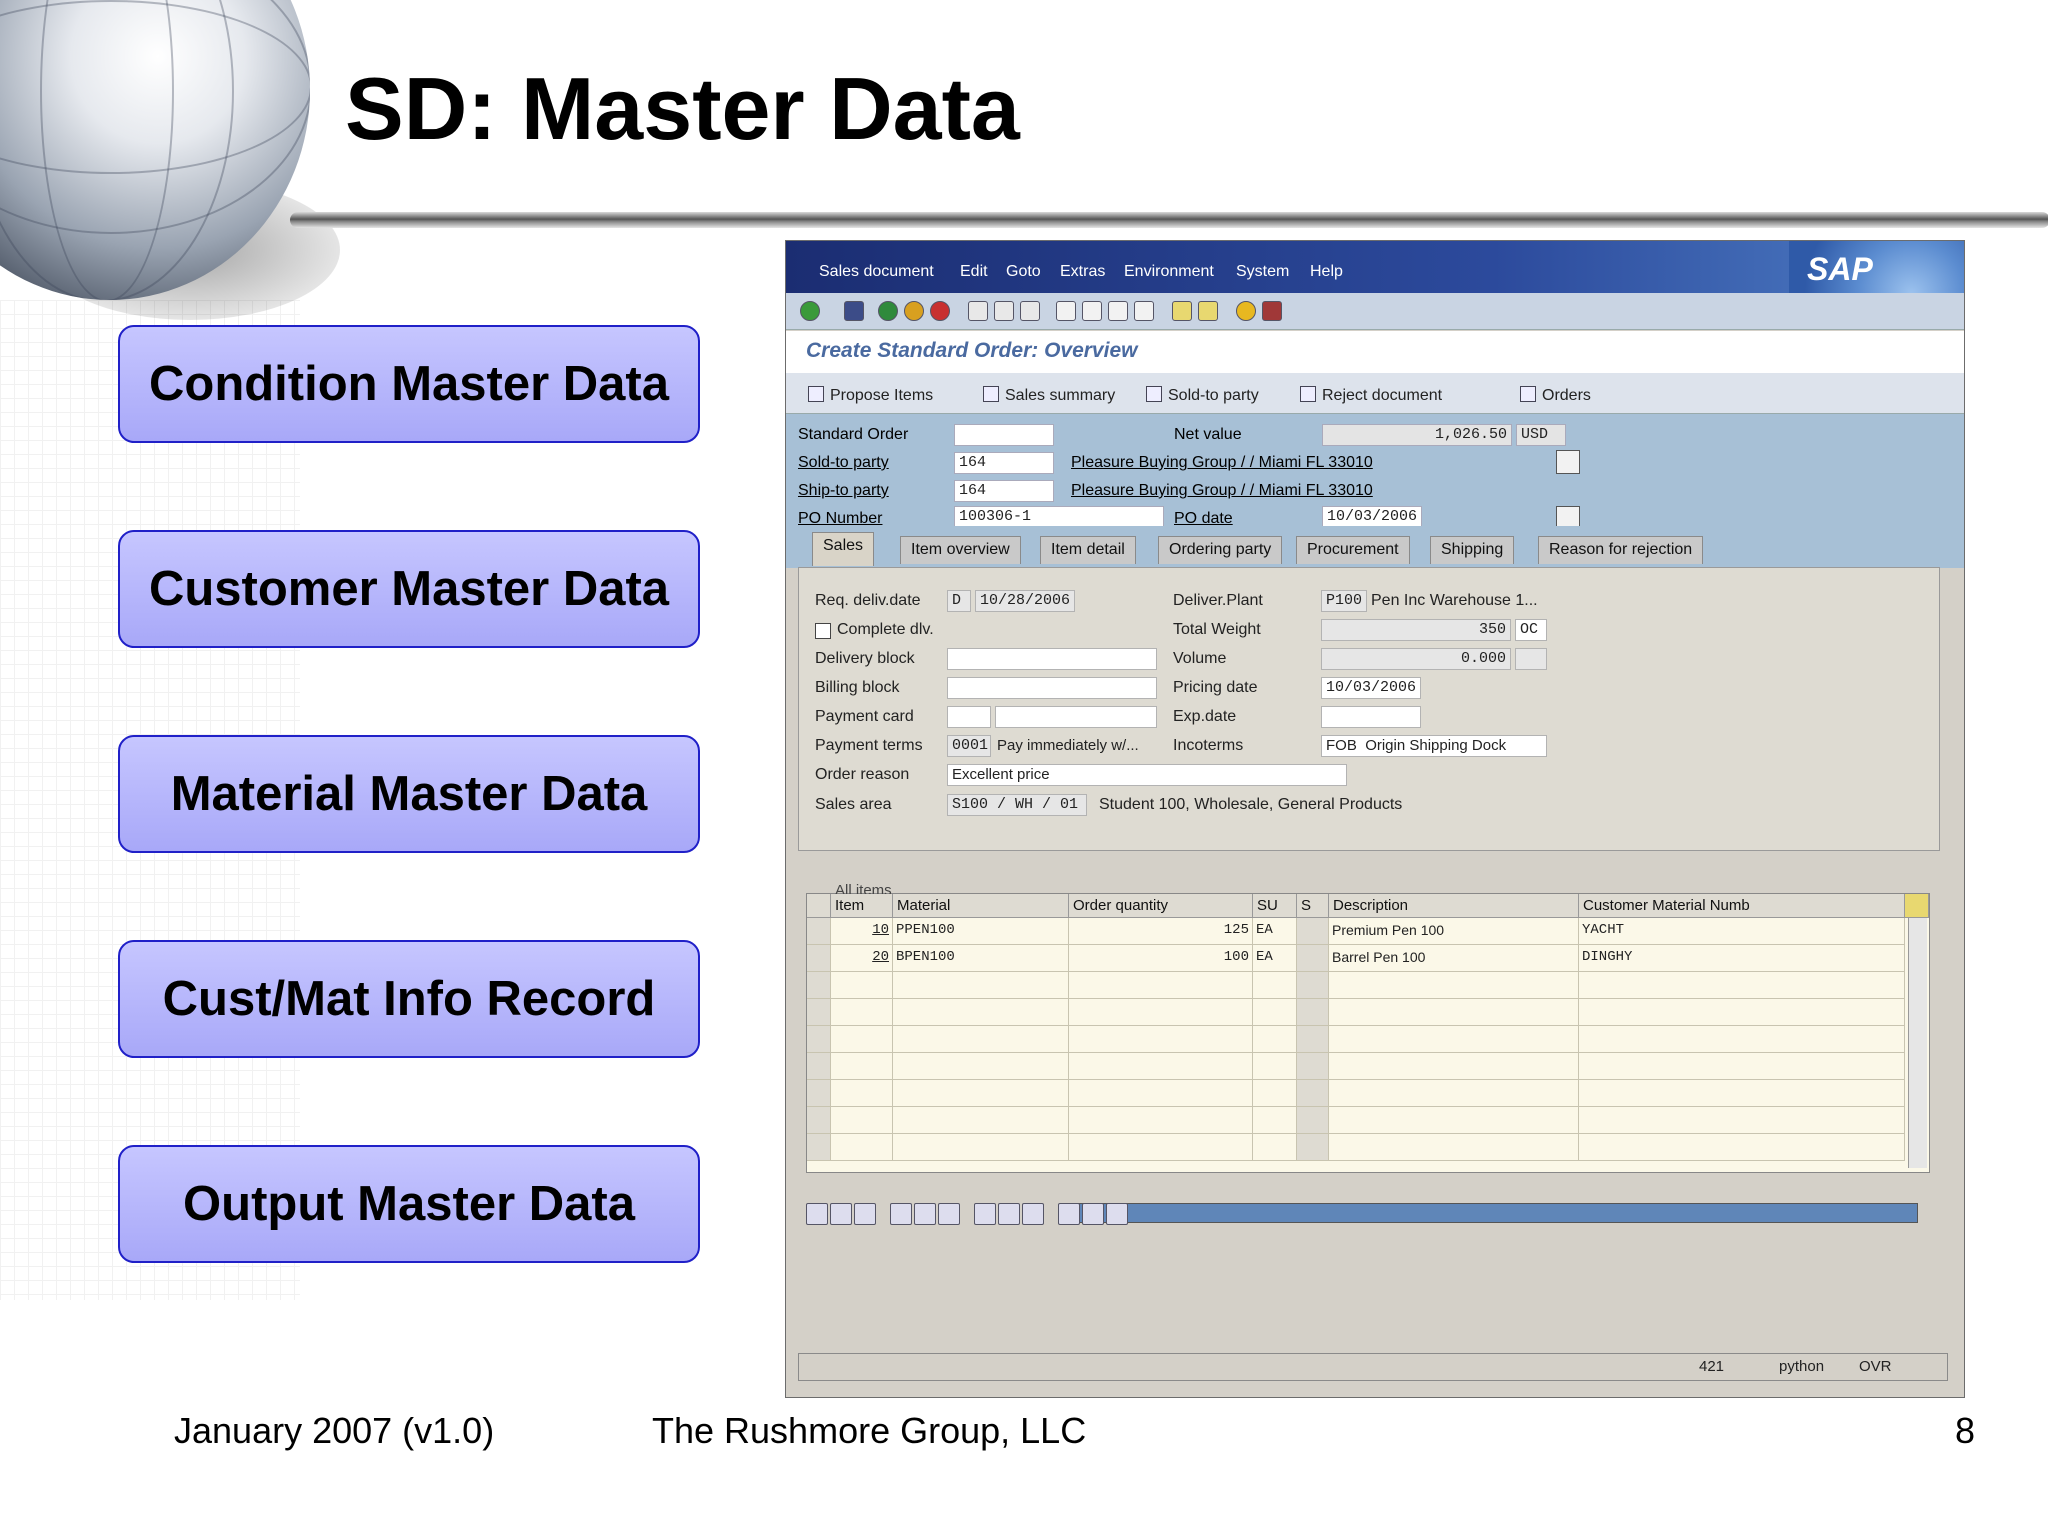 The height and width of the screenshot is (1536, 2048). What do you see at coordinates (1454, 958) in the screenshot?
I see `description-cell: Barrel Pen 100` at bounding box center [1454, 958].